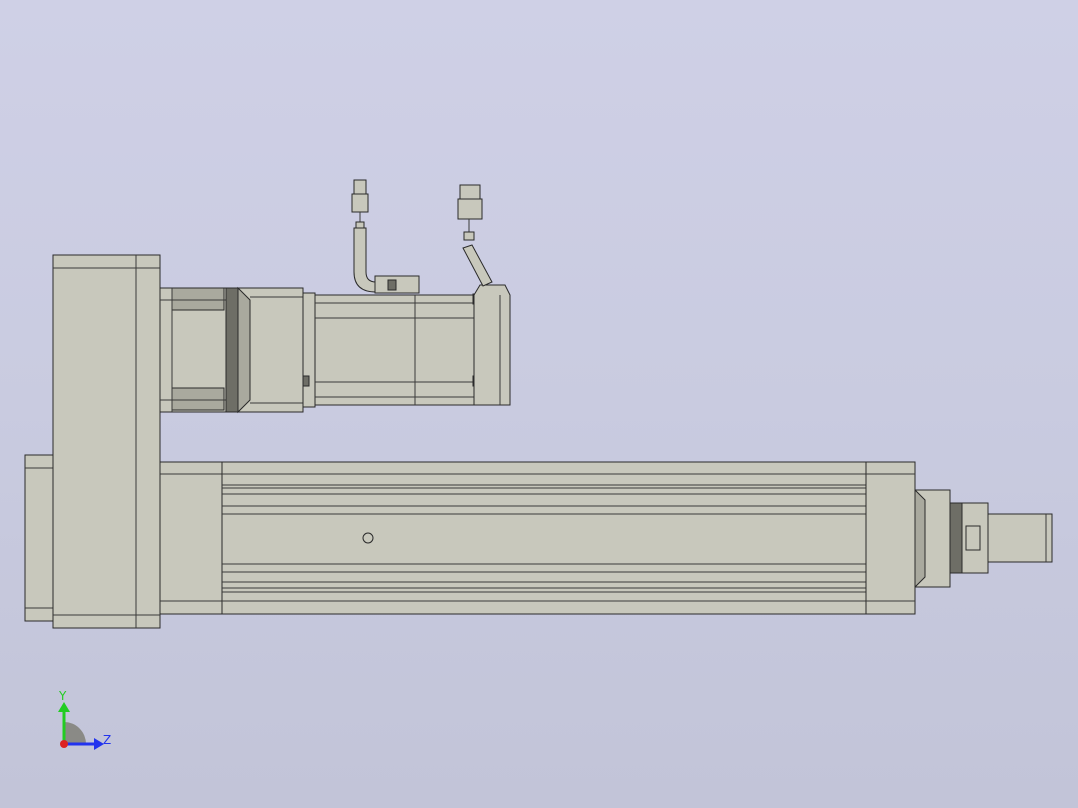 This screenshot has height=808, width=1078. I want to click on z-axis-label: Z, so click(107, 740).